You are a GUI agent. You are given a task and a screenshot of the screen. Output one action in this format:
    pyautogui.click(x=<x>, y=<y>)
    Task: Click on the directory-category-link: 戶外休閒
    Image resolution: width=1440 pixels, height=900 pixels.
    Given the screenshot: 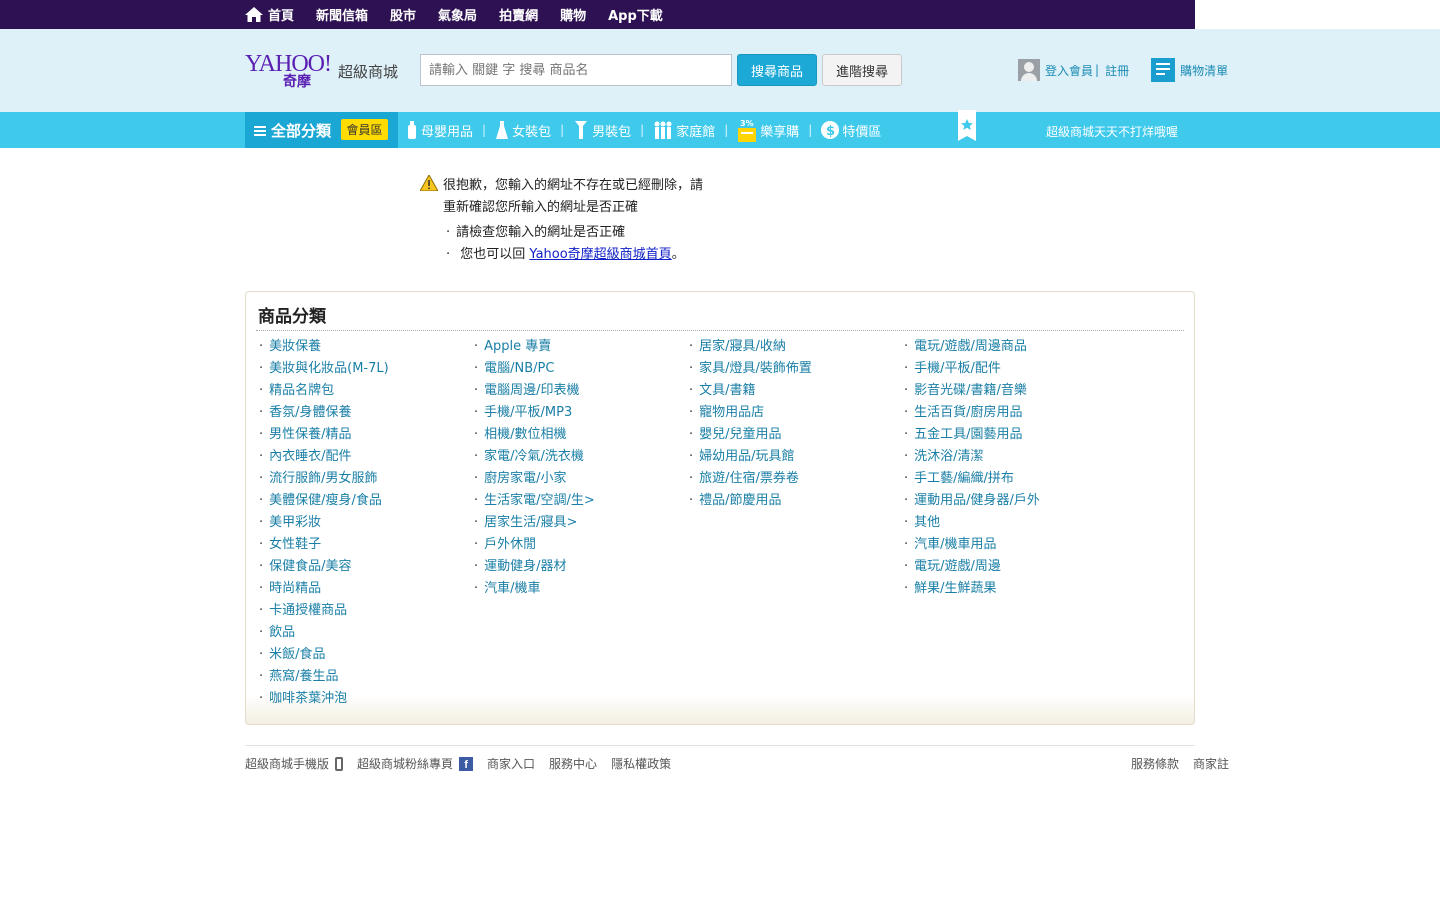 What is the action you would take?
    pyautogui.click(x=510, y=544)
    